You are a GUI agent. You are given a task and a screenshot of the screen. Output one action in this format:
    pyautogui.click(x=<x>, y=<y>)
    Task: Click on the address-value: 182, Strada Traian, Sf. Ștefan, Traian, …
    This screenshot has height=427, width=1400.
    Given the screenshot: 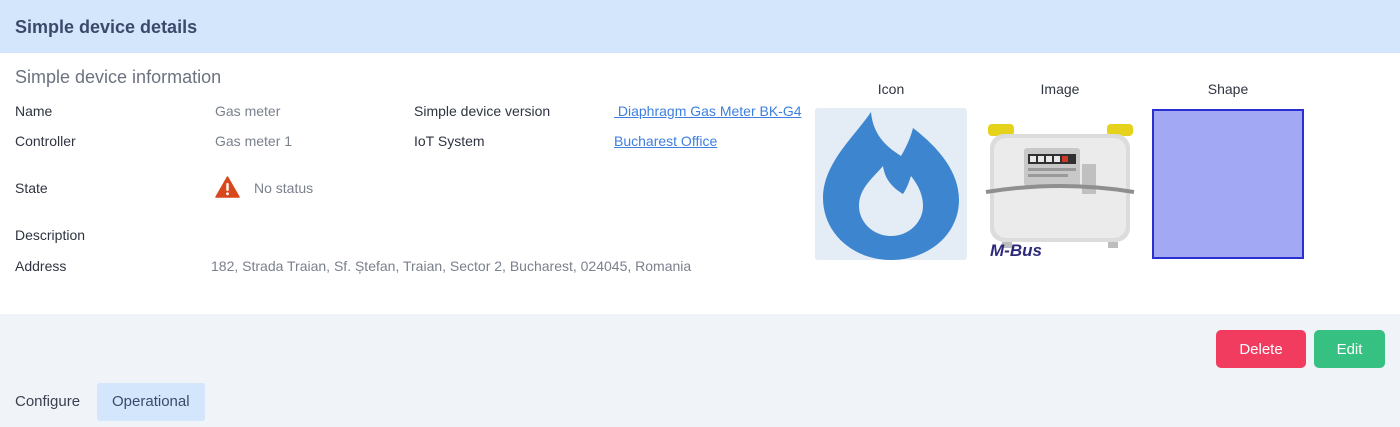 What is the action you would take?
    pyautogui.click(x=451, y=266)
    